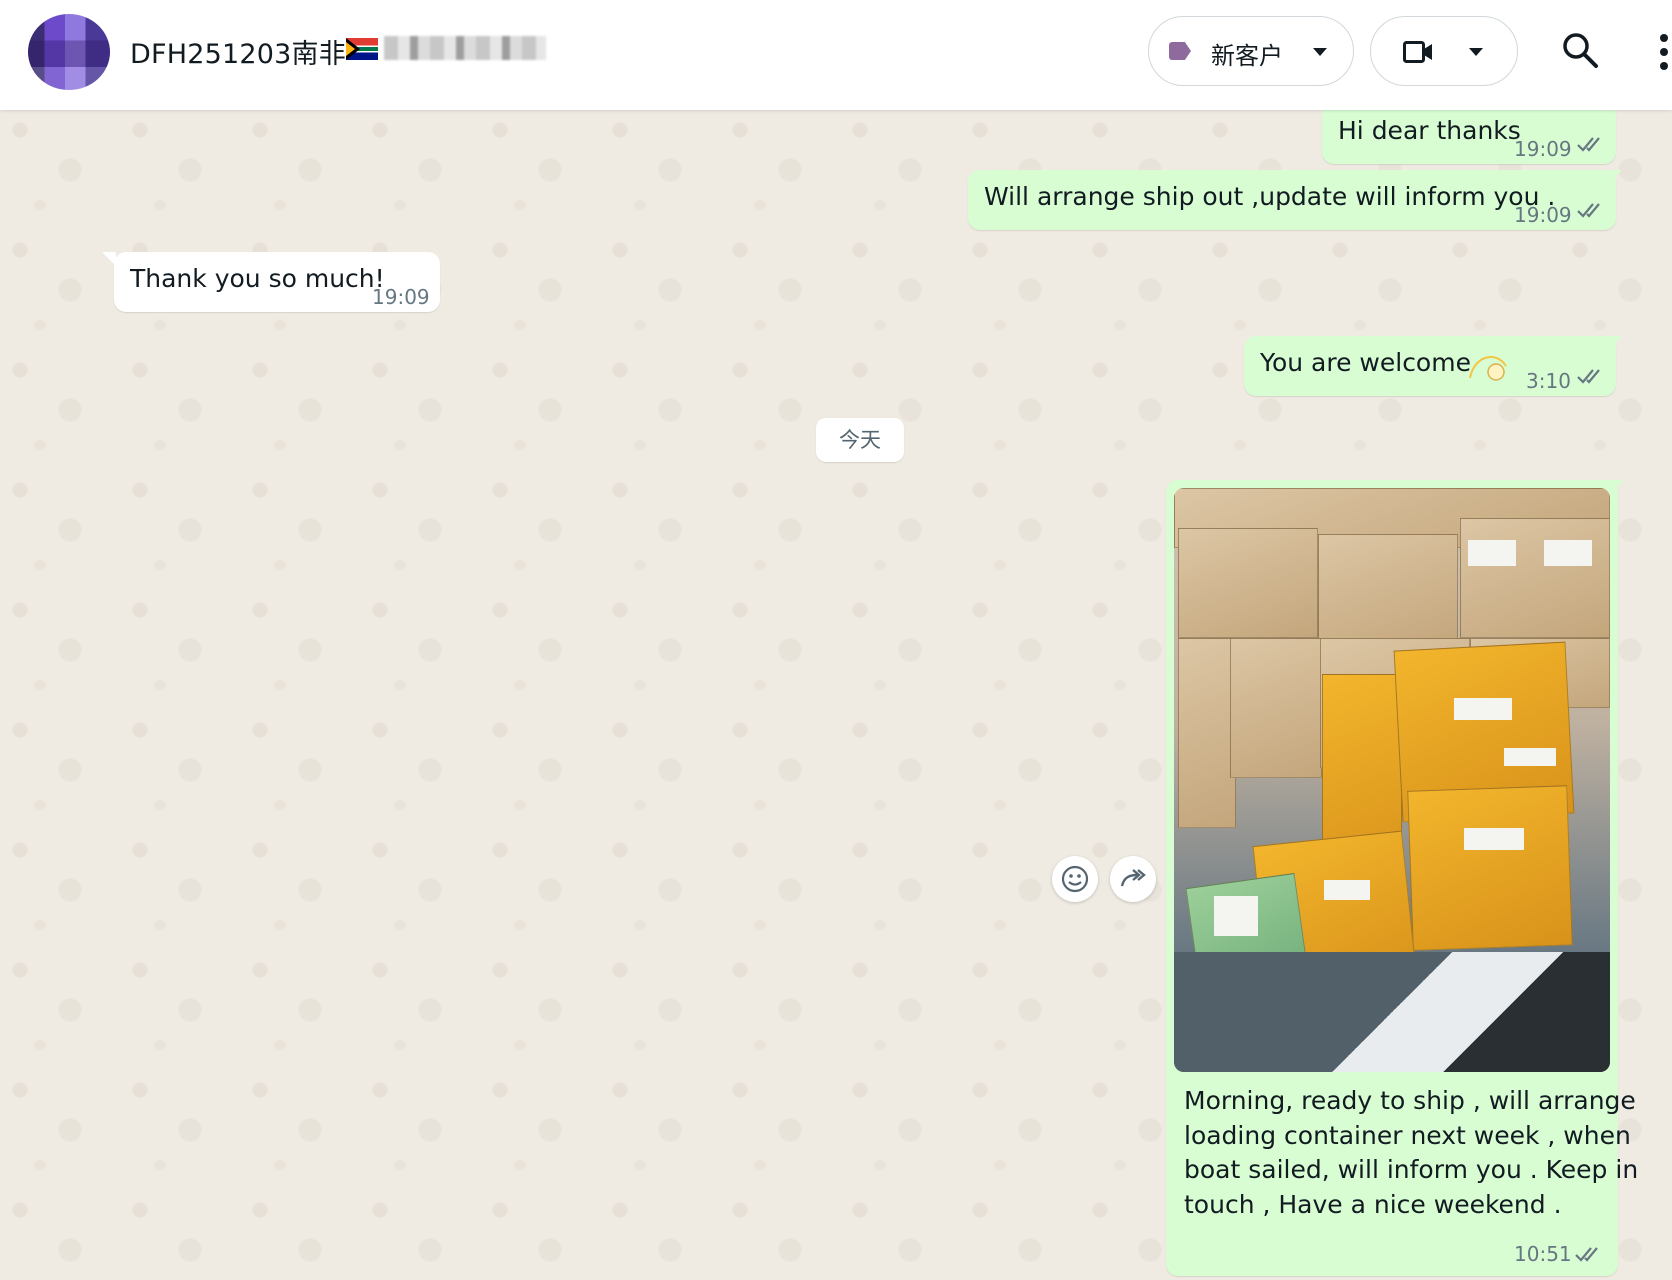  Describe the element at coordinates (1392, 780) in the screenshot. I see `shipment-boxes-photo` at that location.